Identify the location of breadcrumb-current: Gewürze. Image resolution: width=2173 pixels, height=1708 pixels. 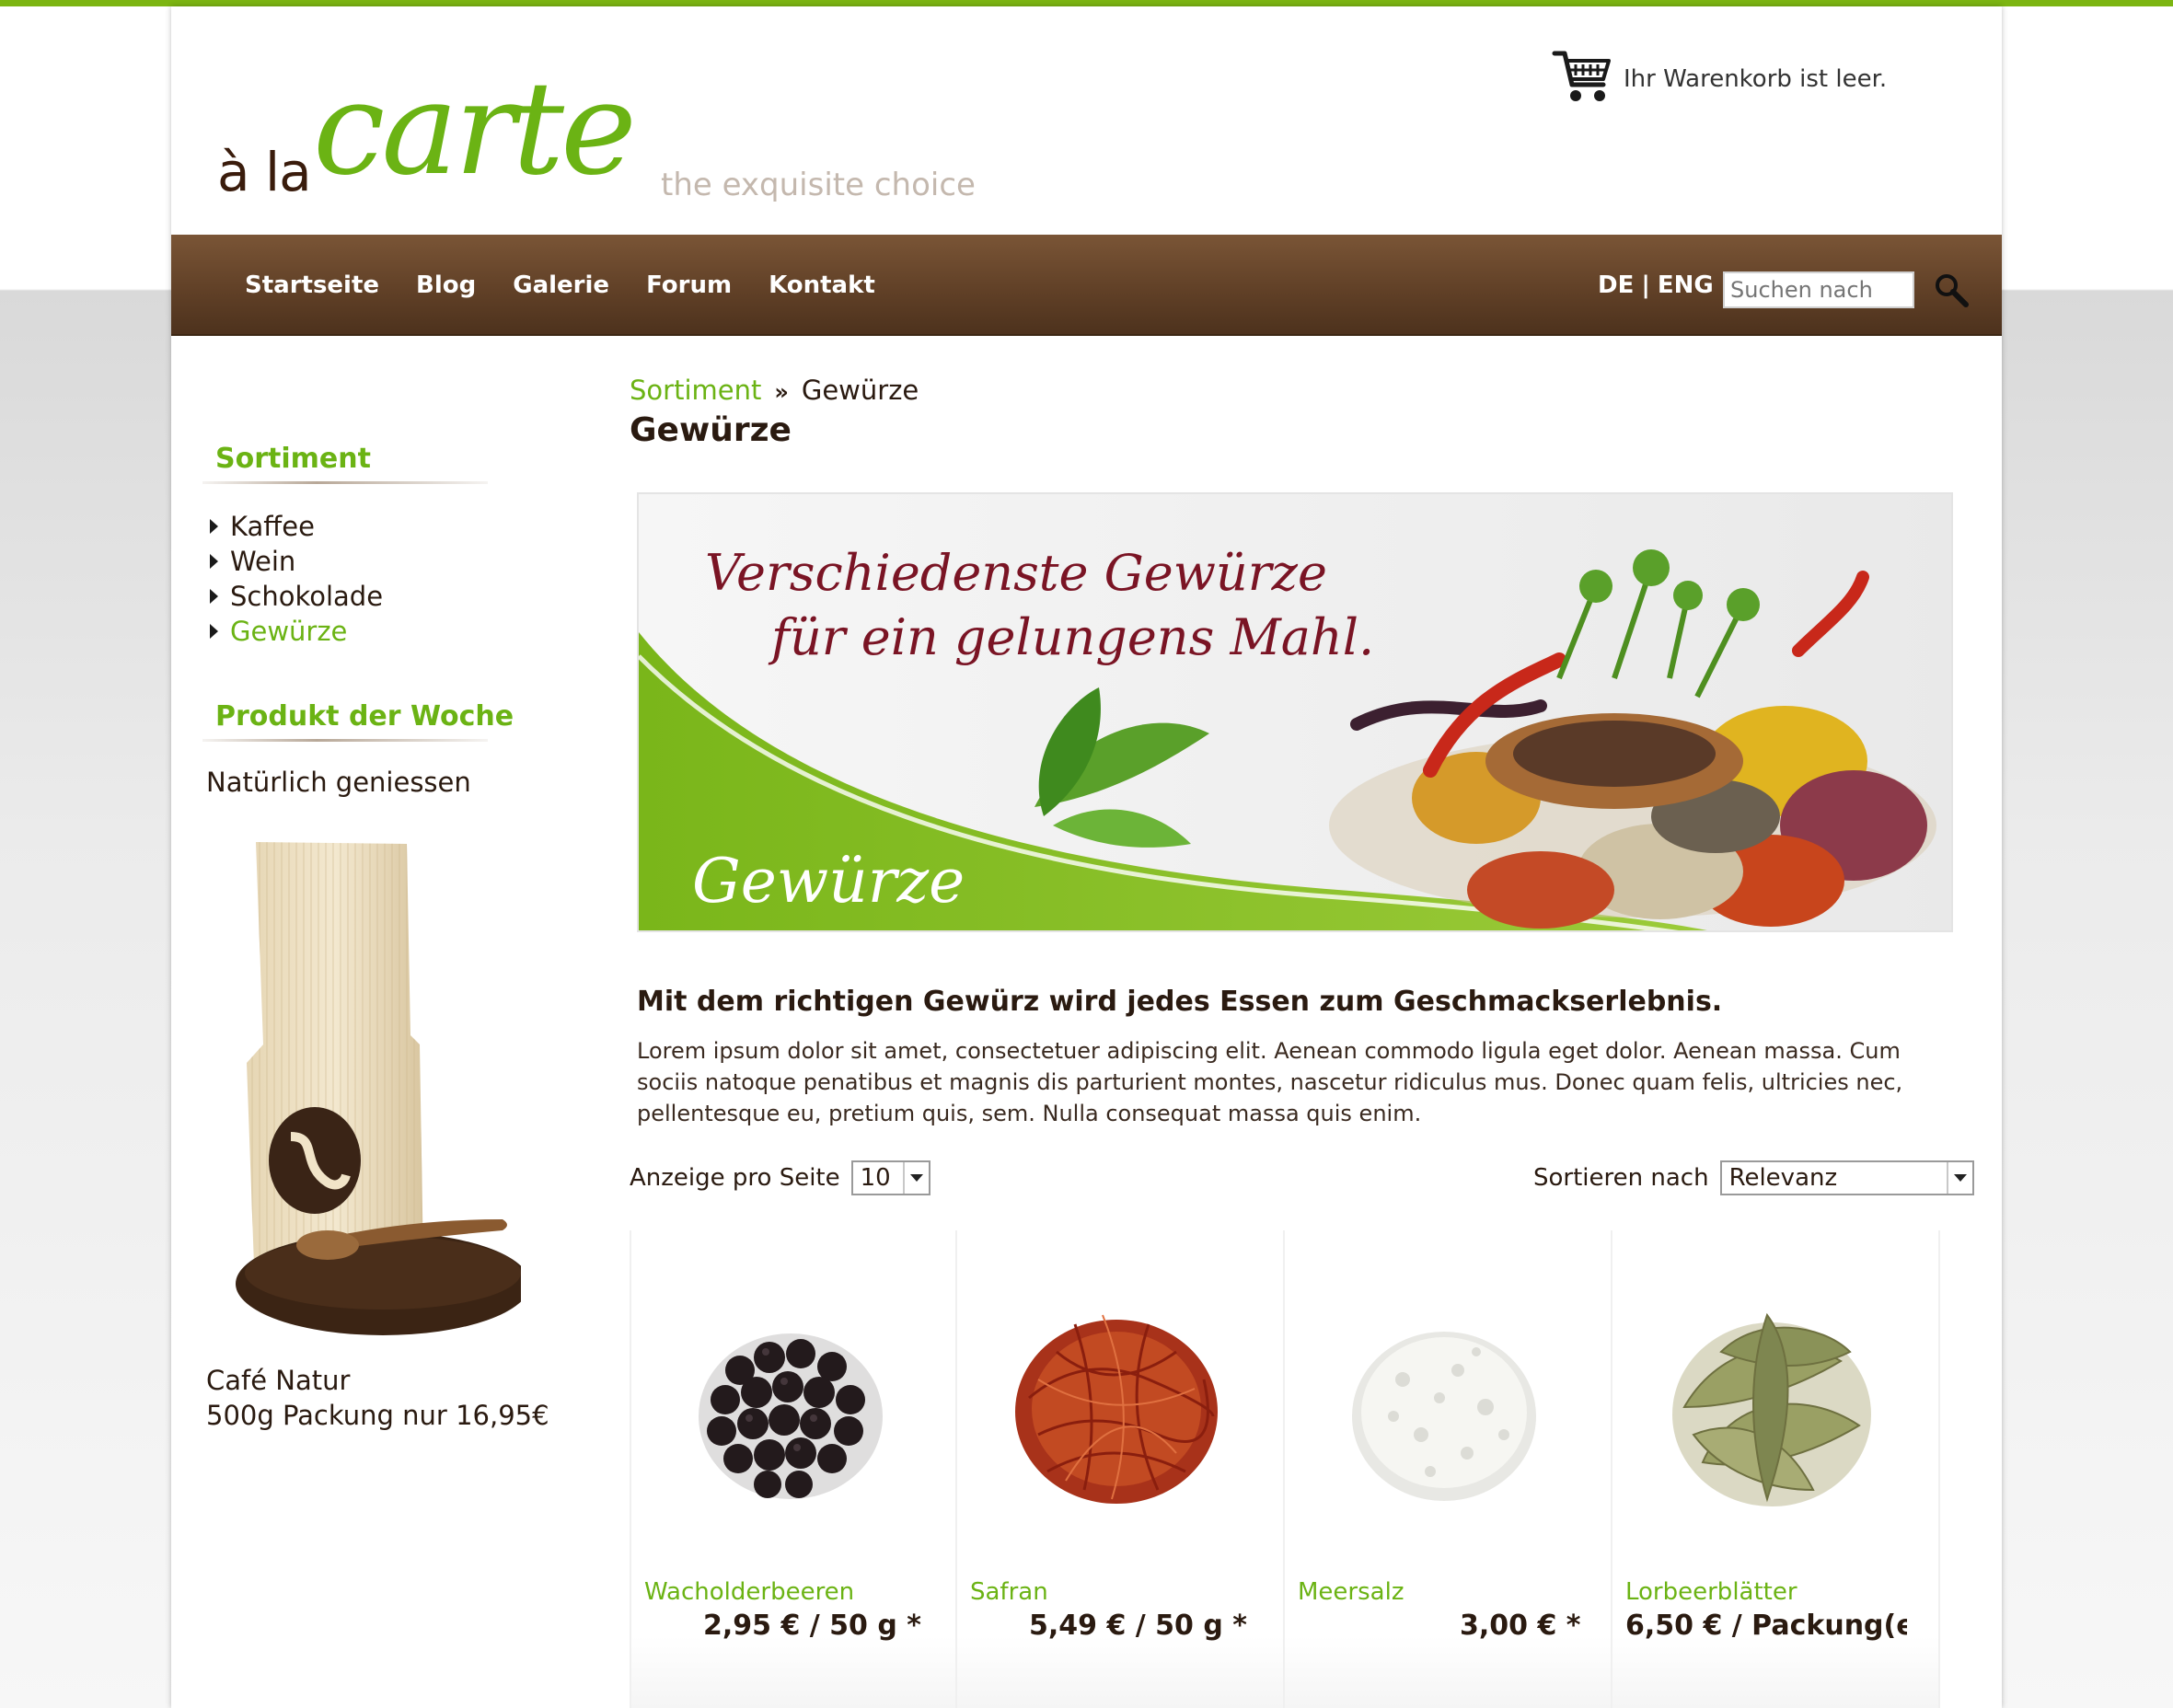
(860, 390).